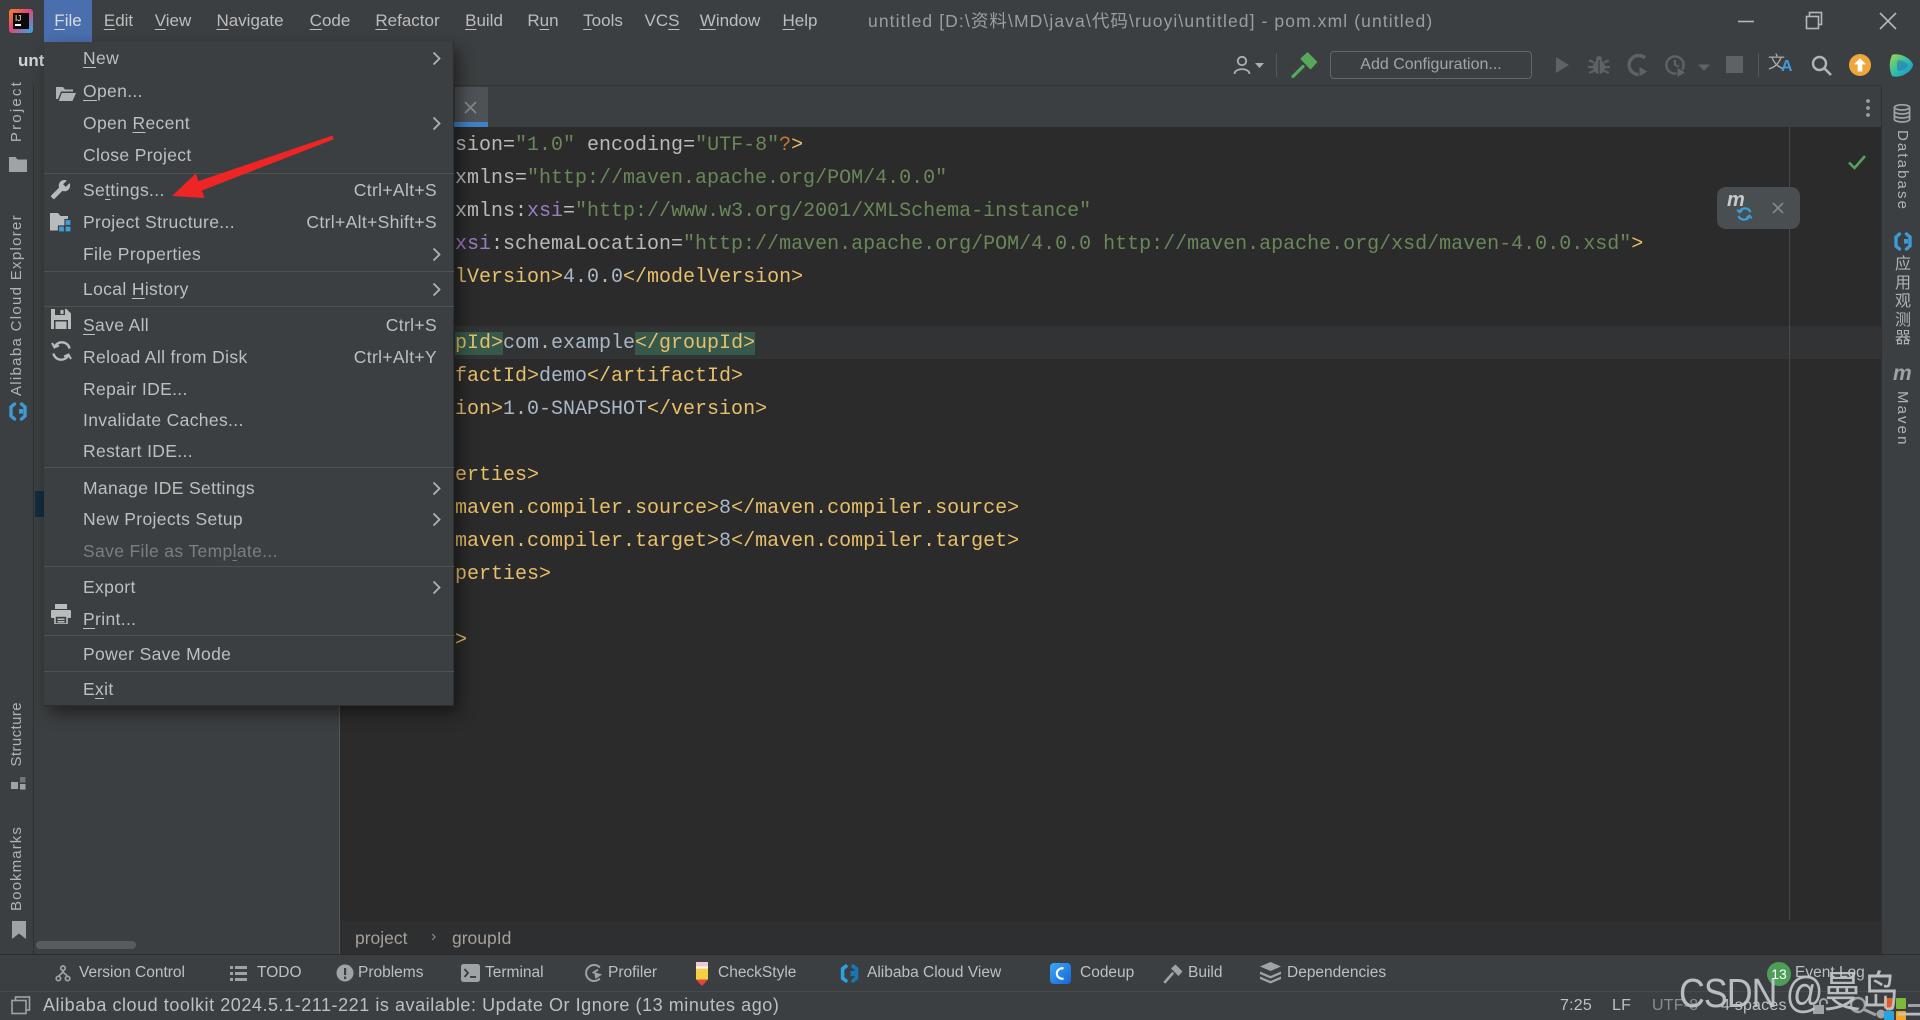 The image size is (1920, 1020). What do you see at coordinates (18, 18) in the screenshot?
I see `svg-text: IJ` at bounding box center [18, 18].